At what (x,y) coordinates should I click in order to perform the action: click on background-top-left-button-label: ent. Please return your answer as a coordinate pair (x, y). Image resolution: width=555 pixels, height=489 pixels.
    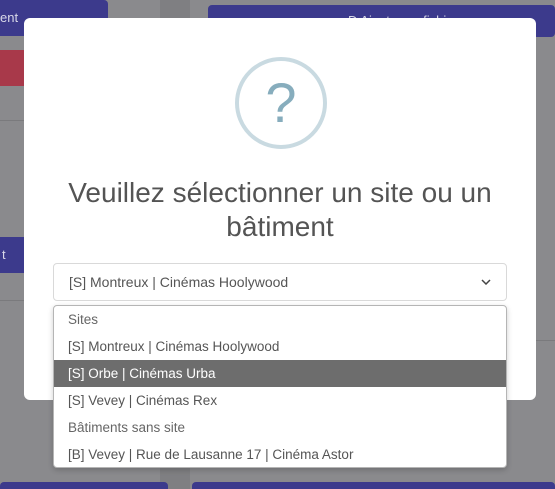
    Looking at the image, I should click on (9, 17).